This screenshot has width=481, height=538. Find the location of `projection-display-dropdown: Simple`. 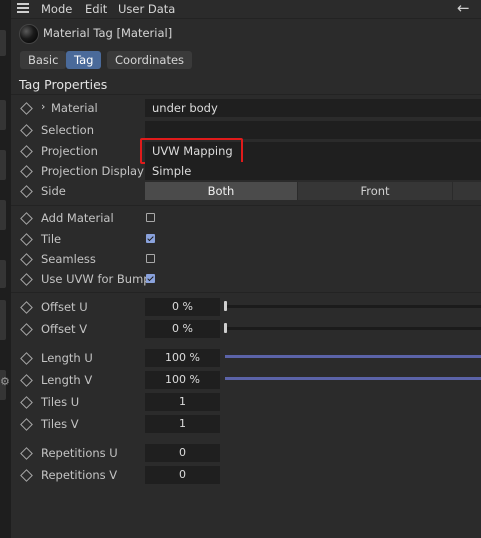

projection-display-dropdown: Simple is located at coordinates (313, 171).